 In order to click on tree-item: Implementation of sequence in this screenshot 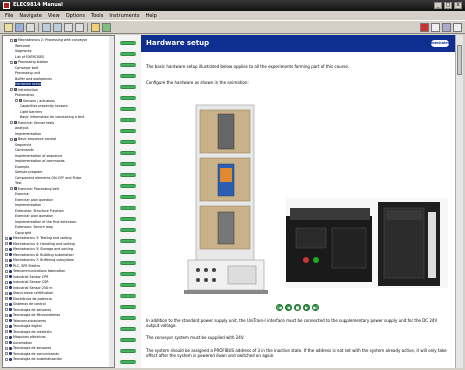, I will do `click(38, 156)`.